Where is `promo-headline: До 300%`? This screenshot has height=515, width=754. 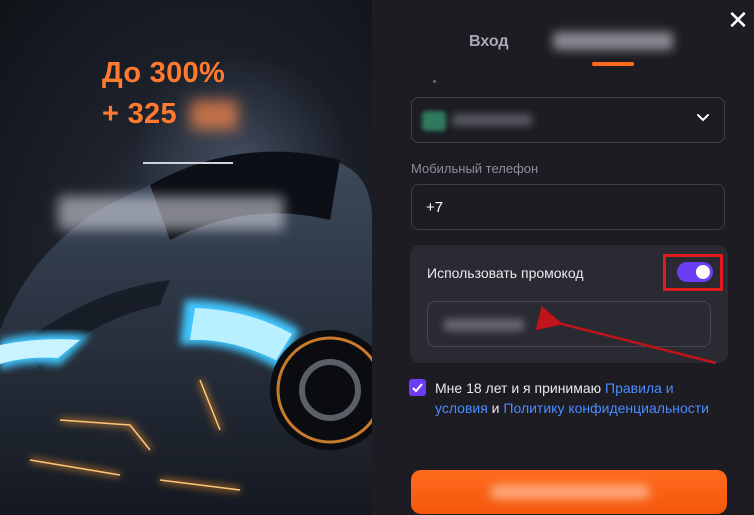 promo-headline: До 300% is located at coordinates (164, 73).